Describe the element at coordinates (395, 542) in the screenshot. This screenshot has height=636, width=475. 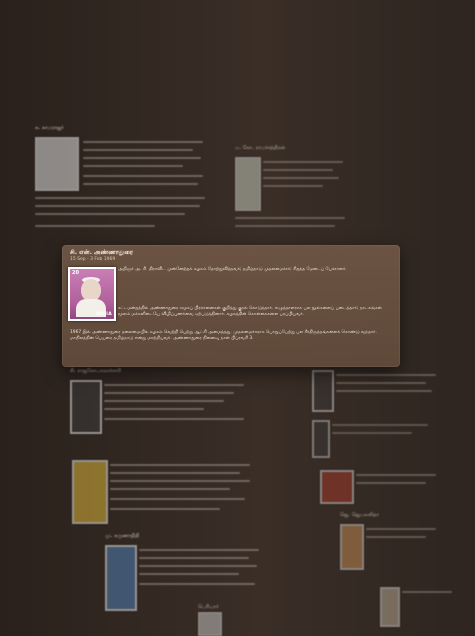
I see `profile-card: ஜெ. ஜெயலலிதா` at that location.